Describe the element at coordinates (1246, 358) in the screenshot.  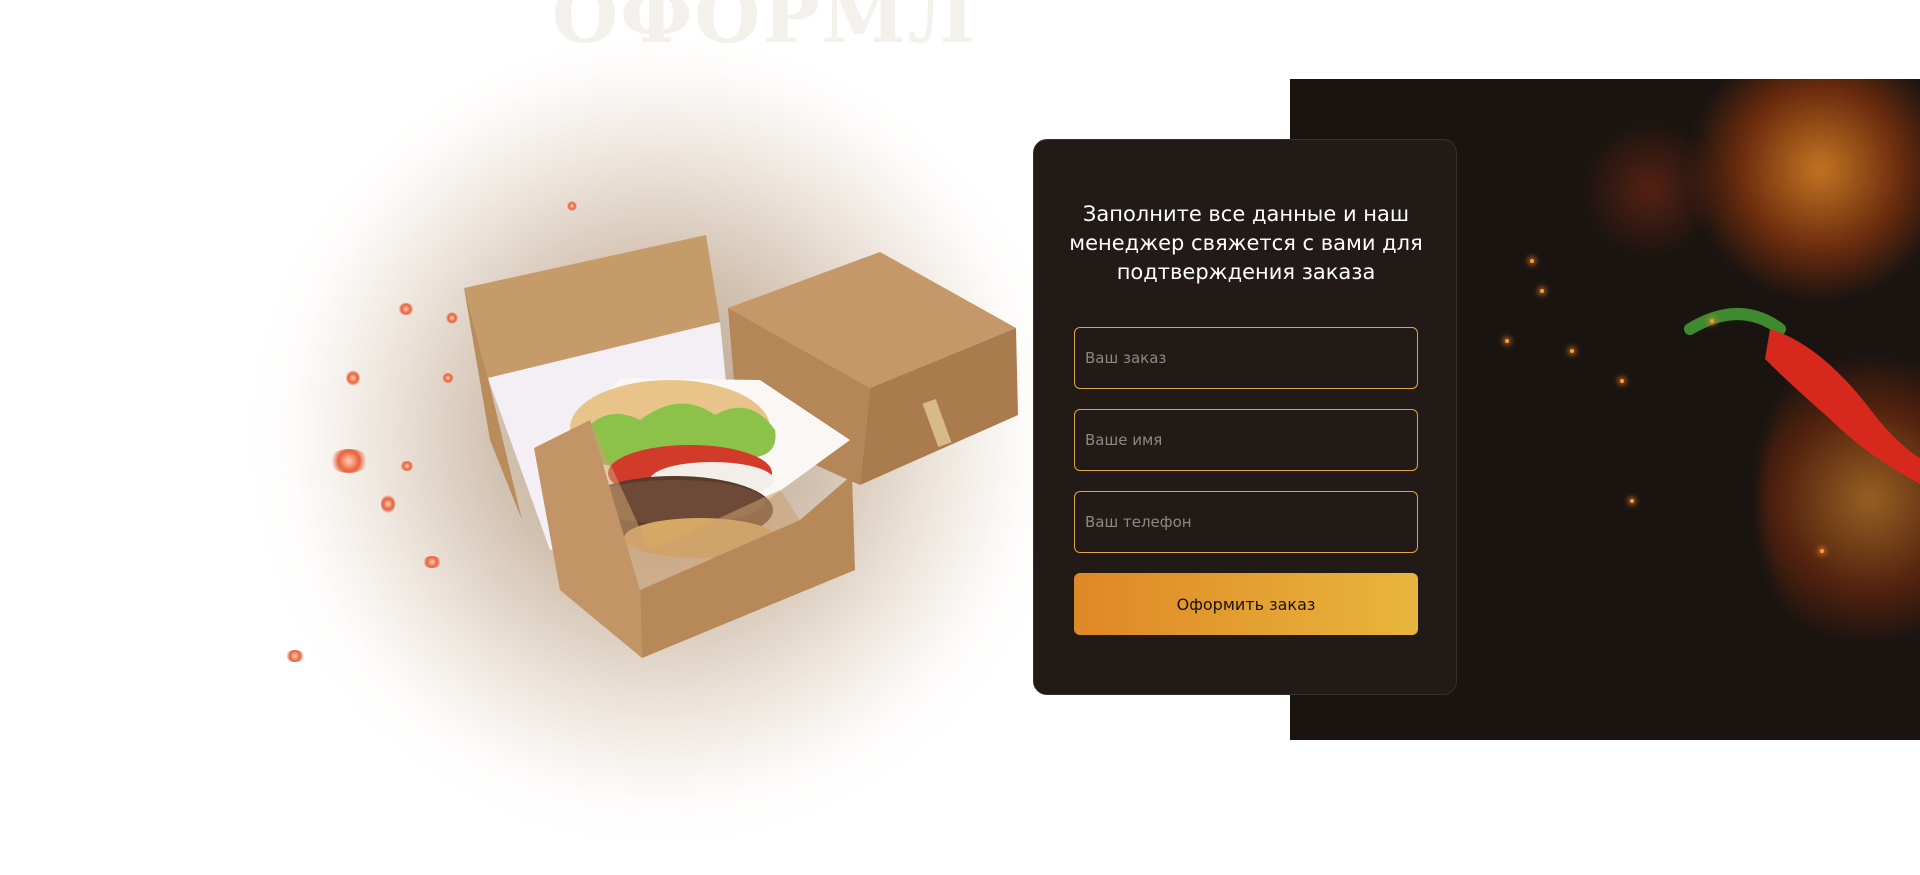
I see `order-input` at that location.